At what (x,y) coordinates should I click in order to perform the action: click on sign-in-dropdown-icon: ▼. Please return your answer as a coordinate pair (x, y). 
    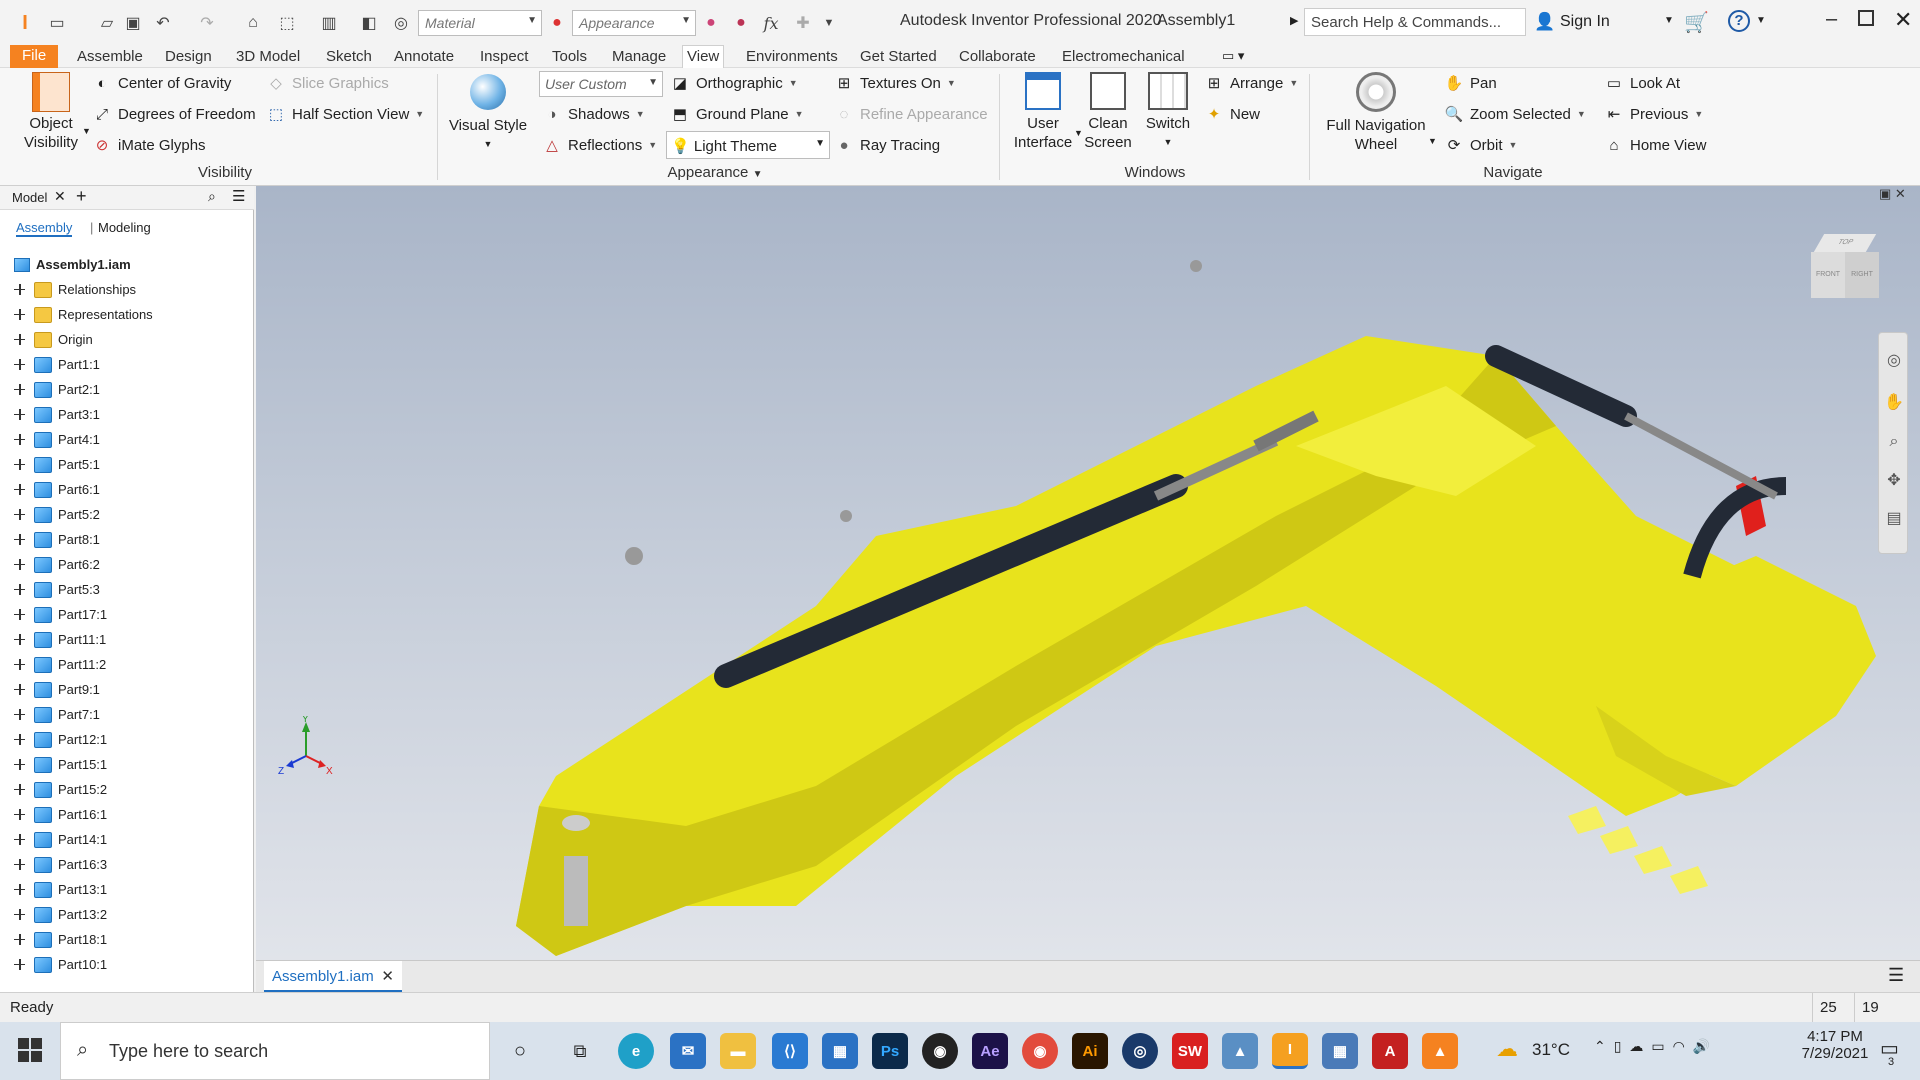
    Looking at the image, I should click on (1669, 20).